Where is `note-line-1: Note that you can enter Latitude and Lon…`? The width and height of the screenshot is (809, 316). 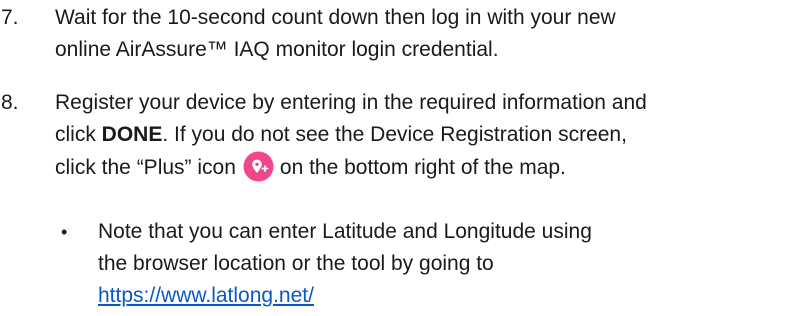 note-line-1: Note that you can enter Latitude and Lon… is located at coordinates (345, 231).